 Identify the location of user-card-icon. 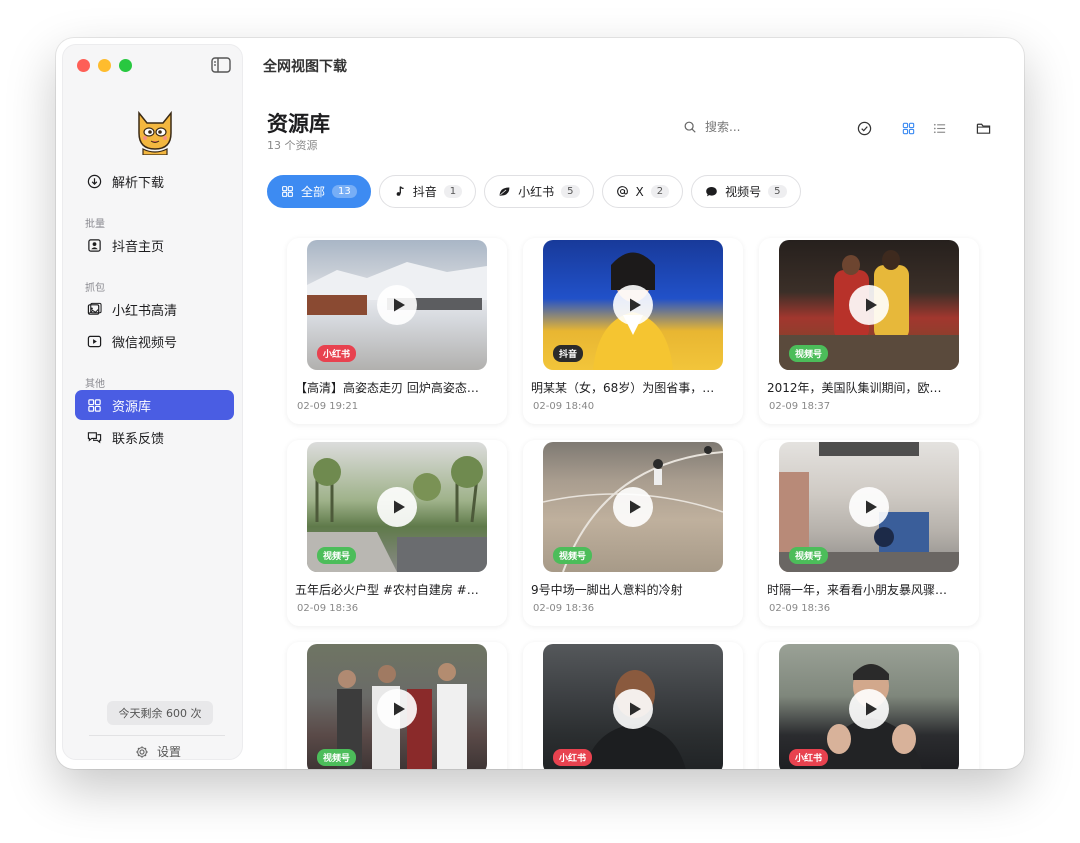
(94, 245).